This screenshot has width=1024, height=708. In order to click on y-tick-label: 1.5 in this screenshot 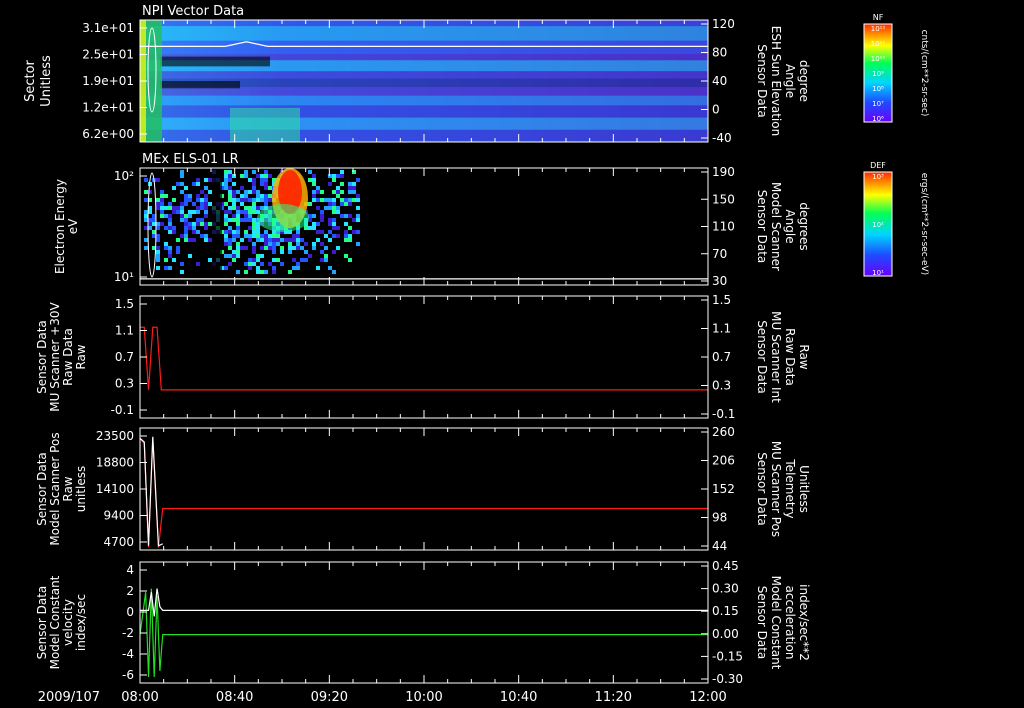, I will do `click(124, 304)`.